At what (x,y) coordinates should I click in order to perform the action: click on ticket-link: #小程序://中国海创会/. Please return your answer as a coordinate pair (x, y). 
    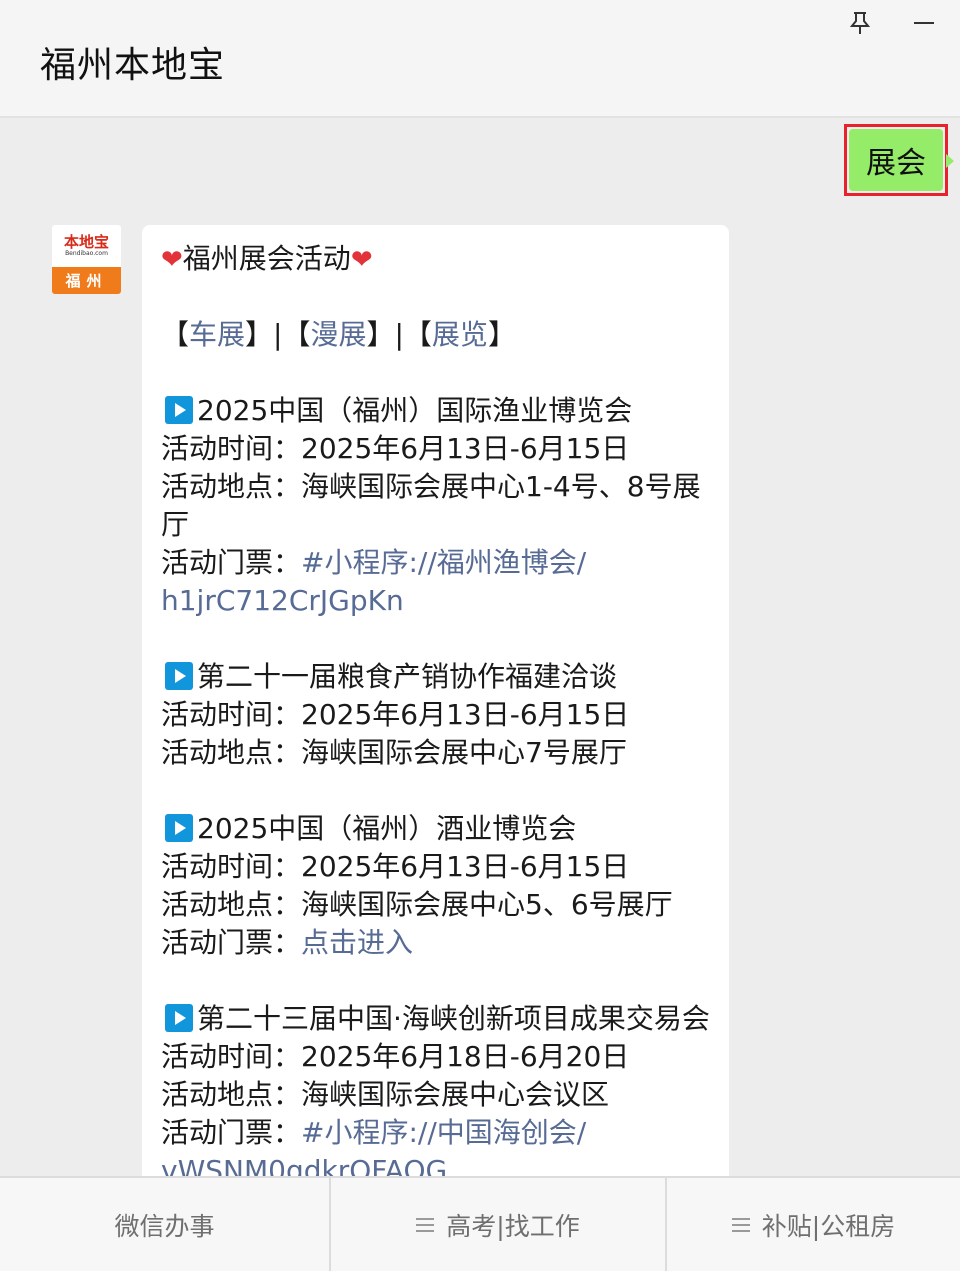
    Looking at the image, I should click on (443, 1132).